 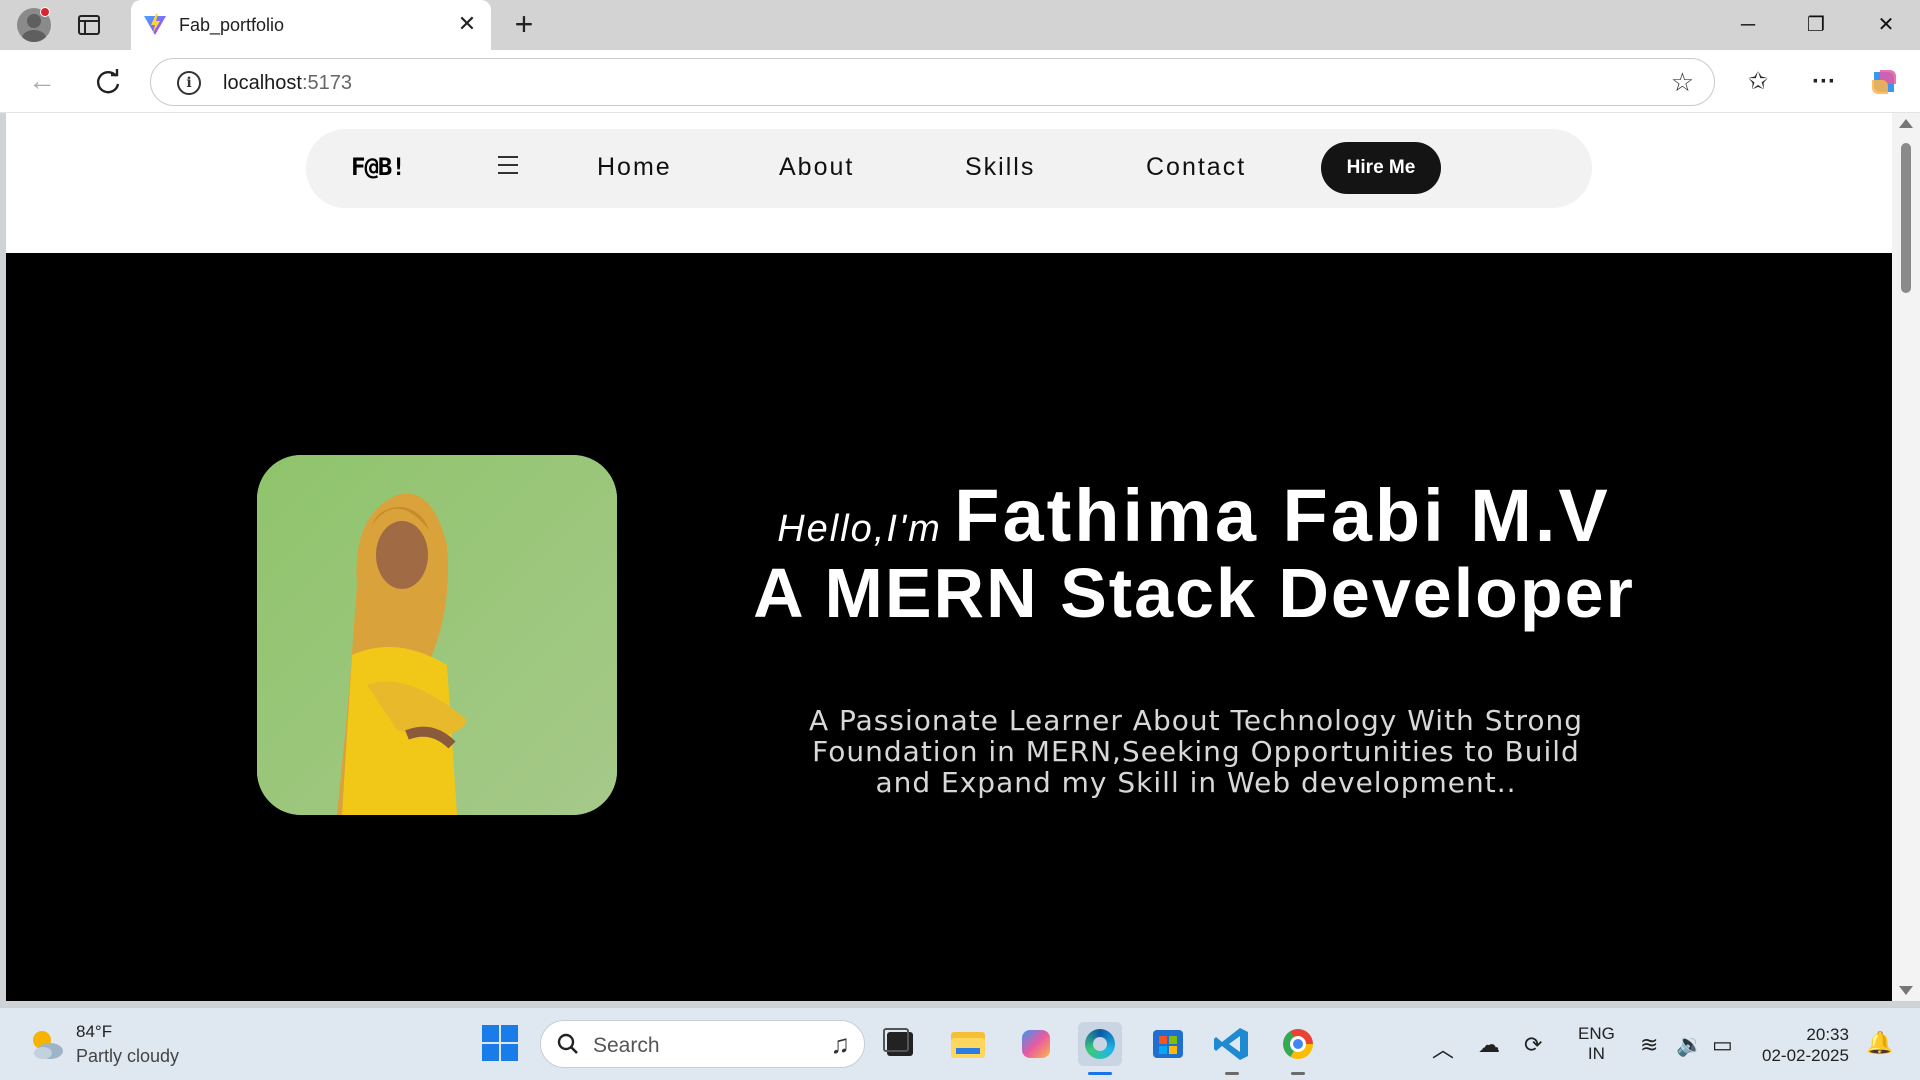 I want to click on battery-icon: ▭, so click(x=1722, y=1045).